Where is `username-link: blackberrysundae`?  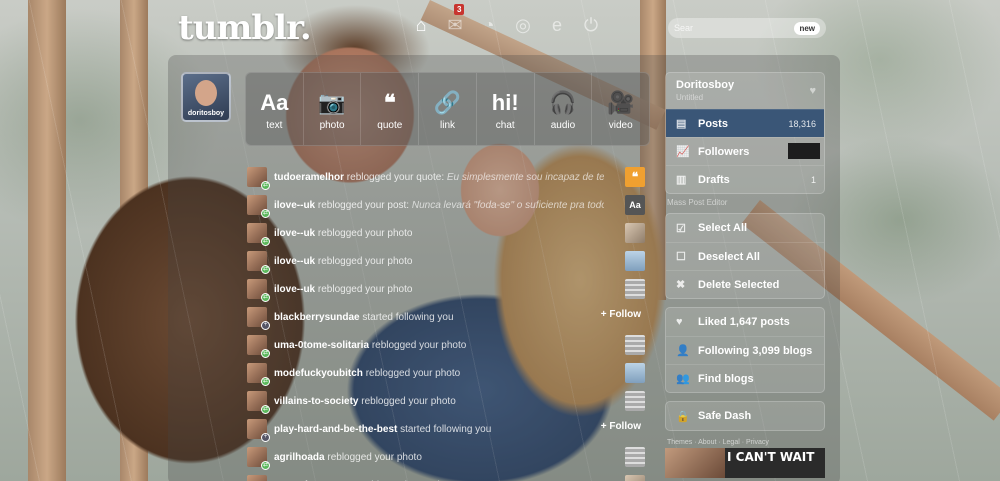 username-link: blackberrysundae is located at coordinates (317, 317).